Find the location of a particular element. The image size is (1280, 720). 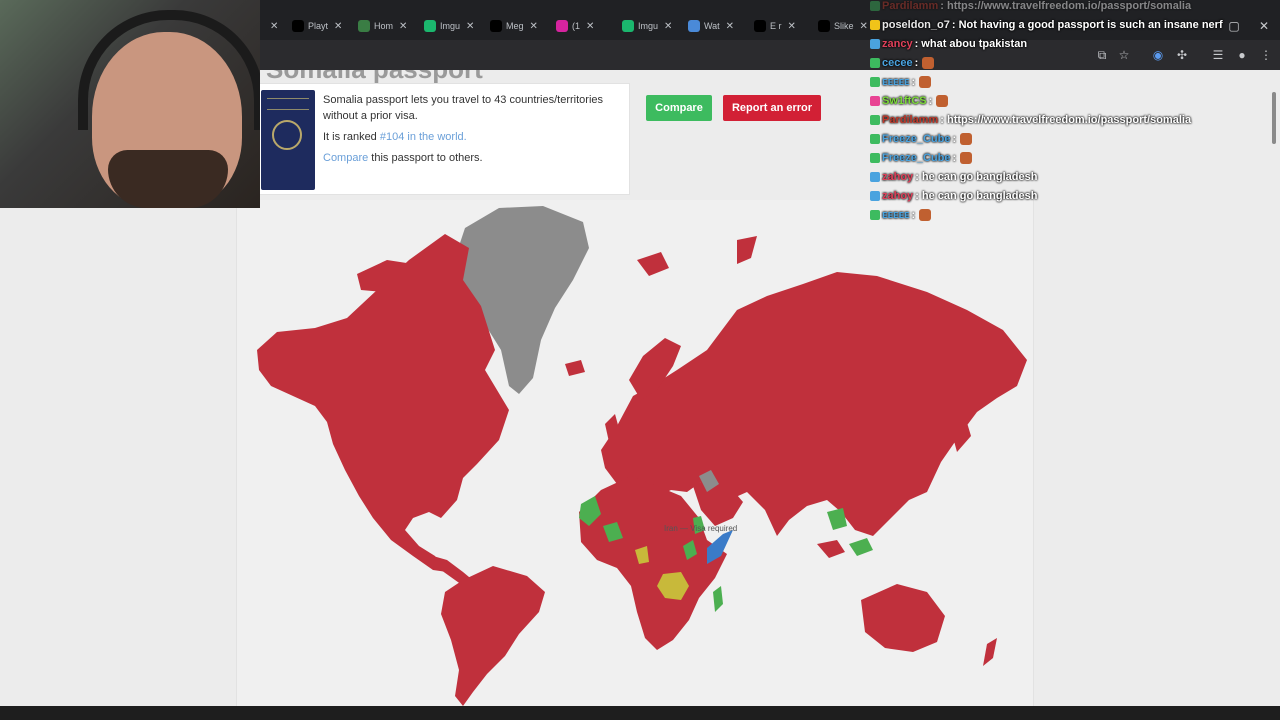

chat-username: Pardilamm is located at coordinates (910, 6).